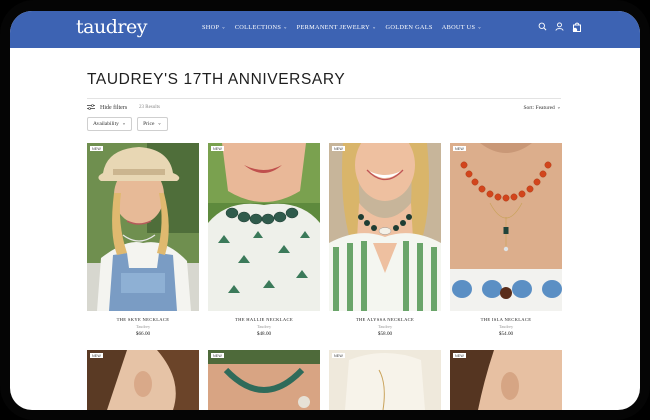 This screenshot has height=420, width=650. I want to click on product-card: NEW THE SKYE NECKLACE Taudrey $66.00, so click(143, 243).